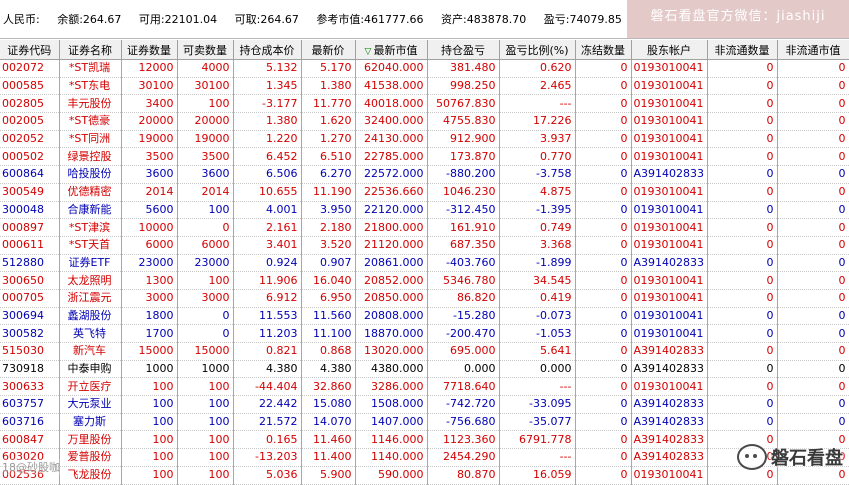 Image resolution: width=849 pixels, height=485 pixels. What do you see at coordinates (267, 50) in the screenshot?
I see `column-header-cost: 持仓成本价` at bounding box center [267, 50].